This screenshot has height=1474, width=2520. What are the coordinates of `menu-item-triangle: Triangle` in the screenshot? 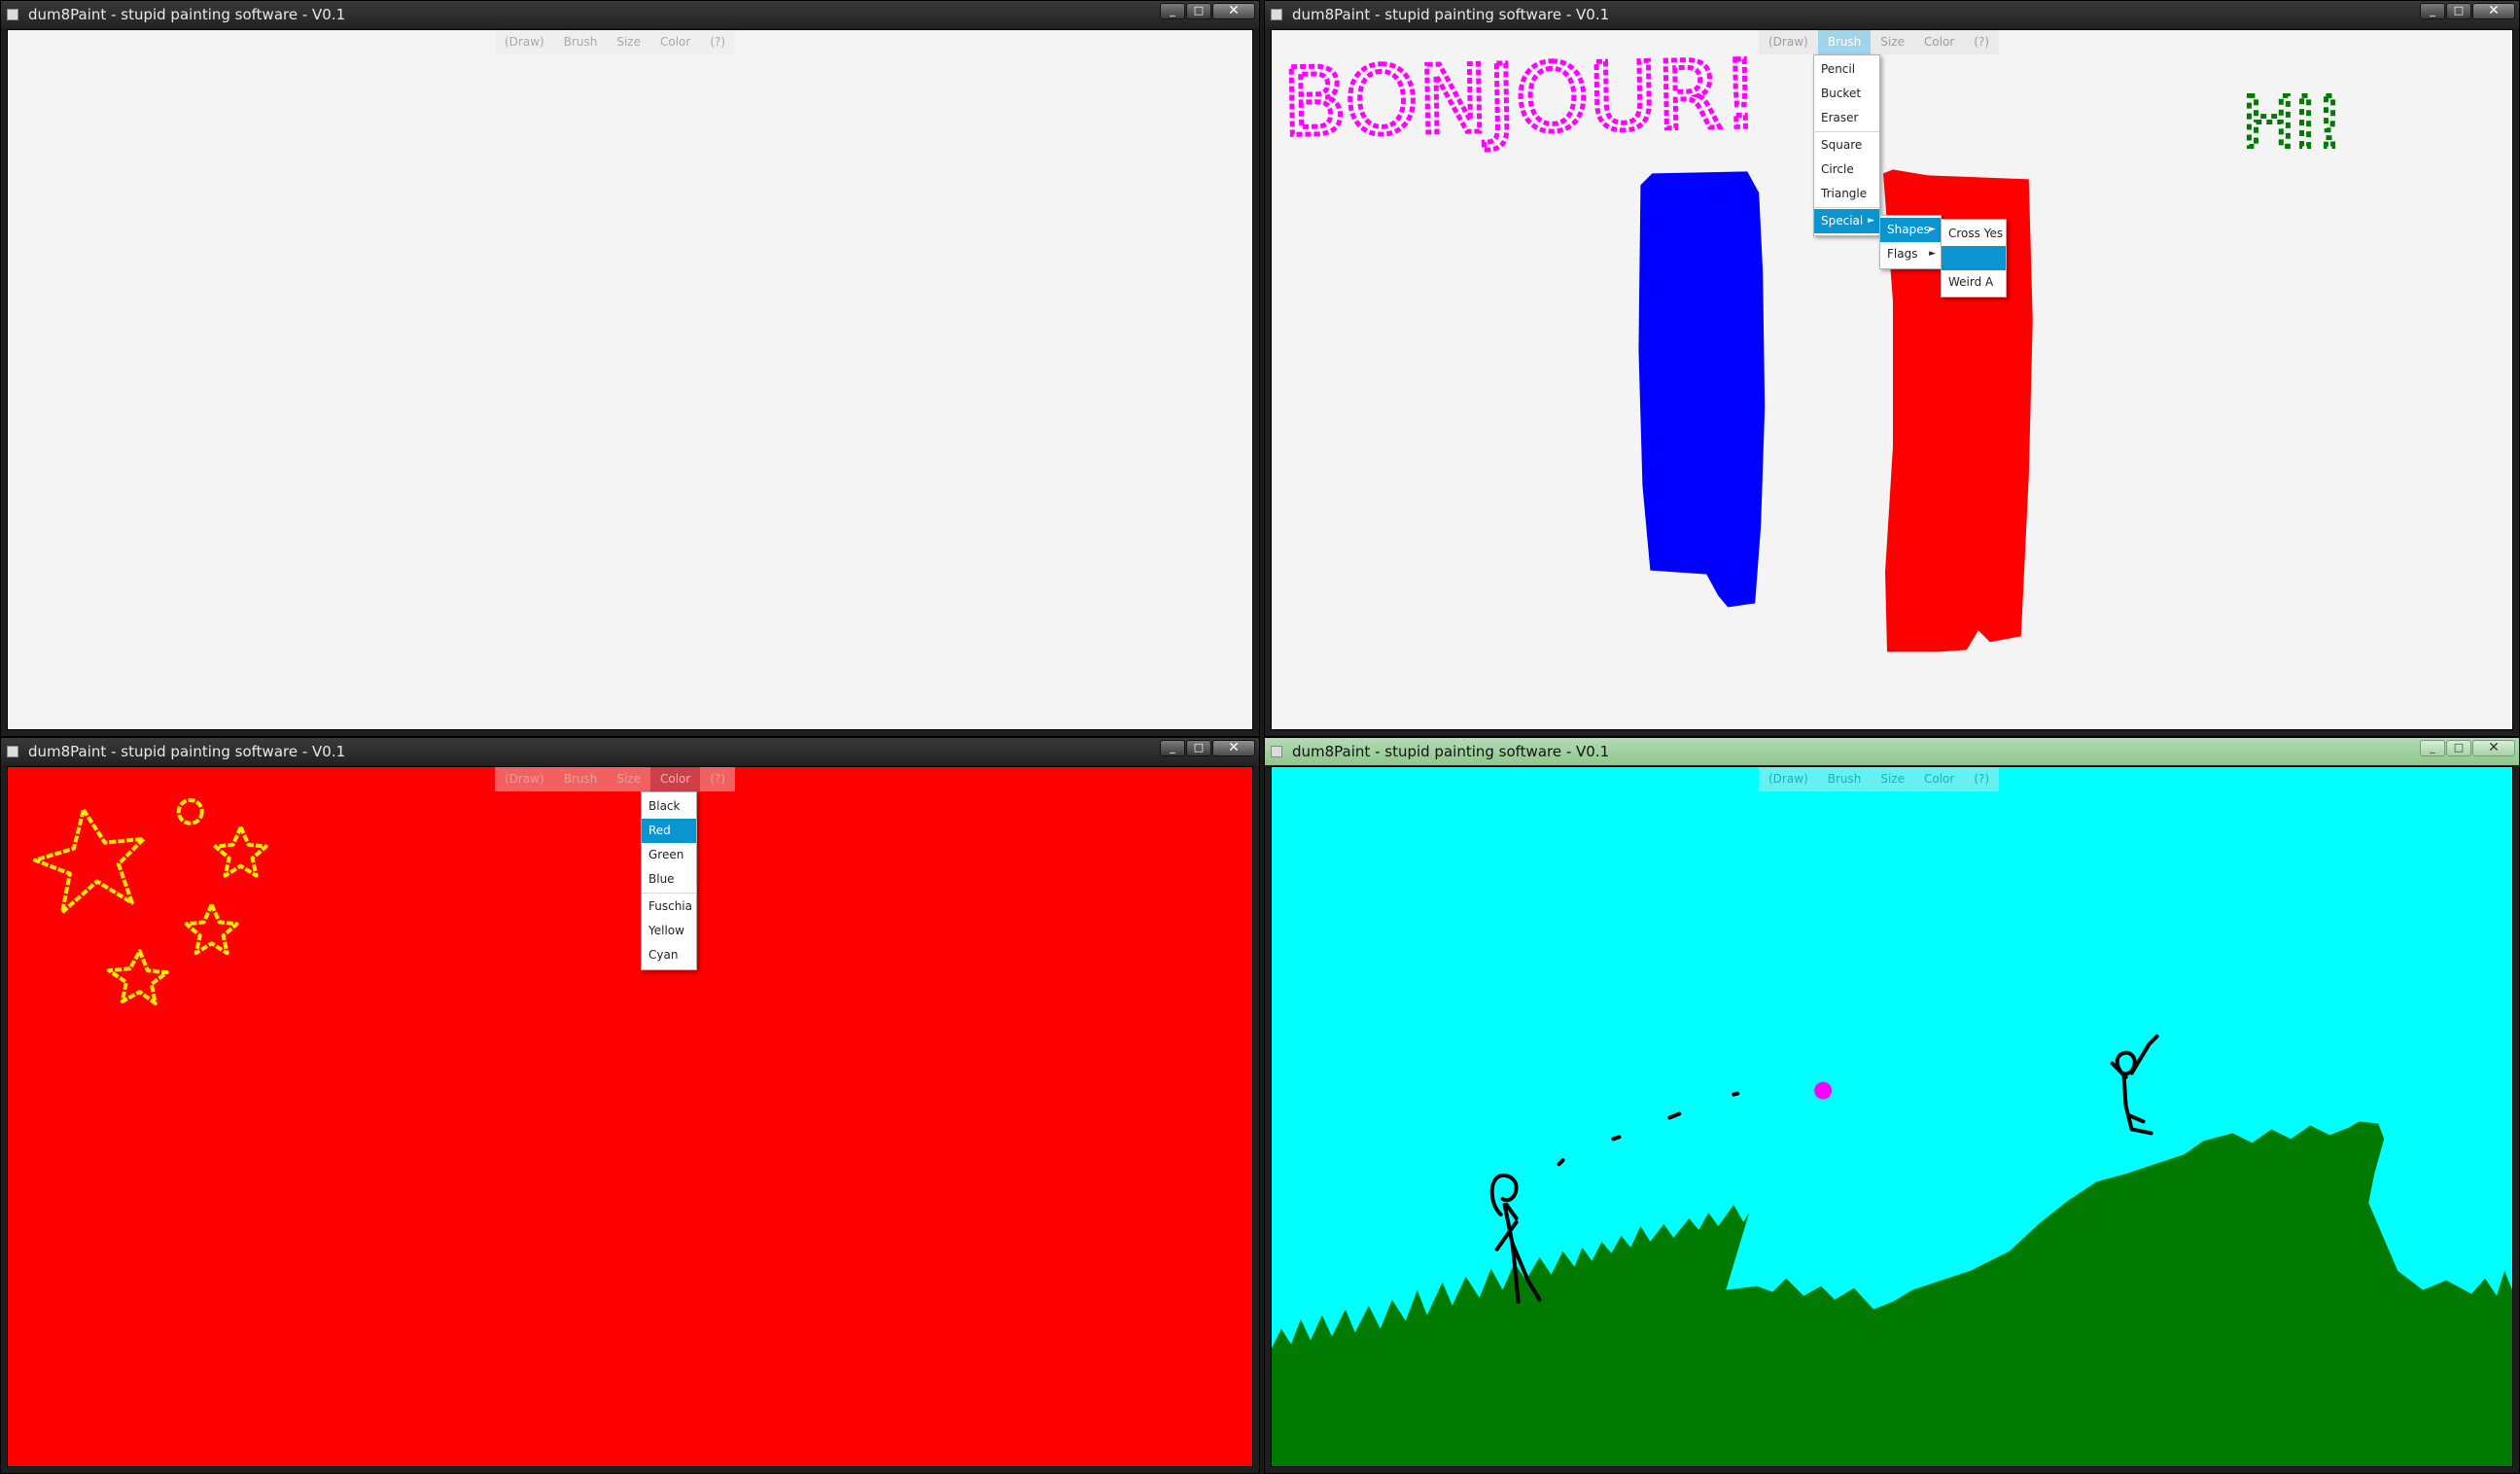 It's located at (1846, 194).